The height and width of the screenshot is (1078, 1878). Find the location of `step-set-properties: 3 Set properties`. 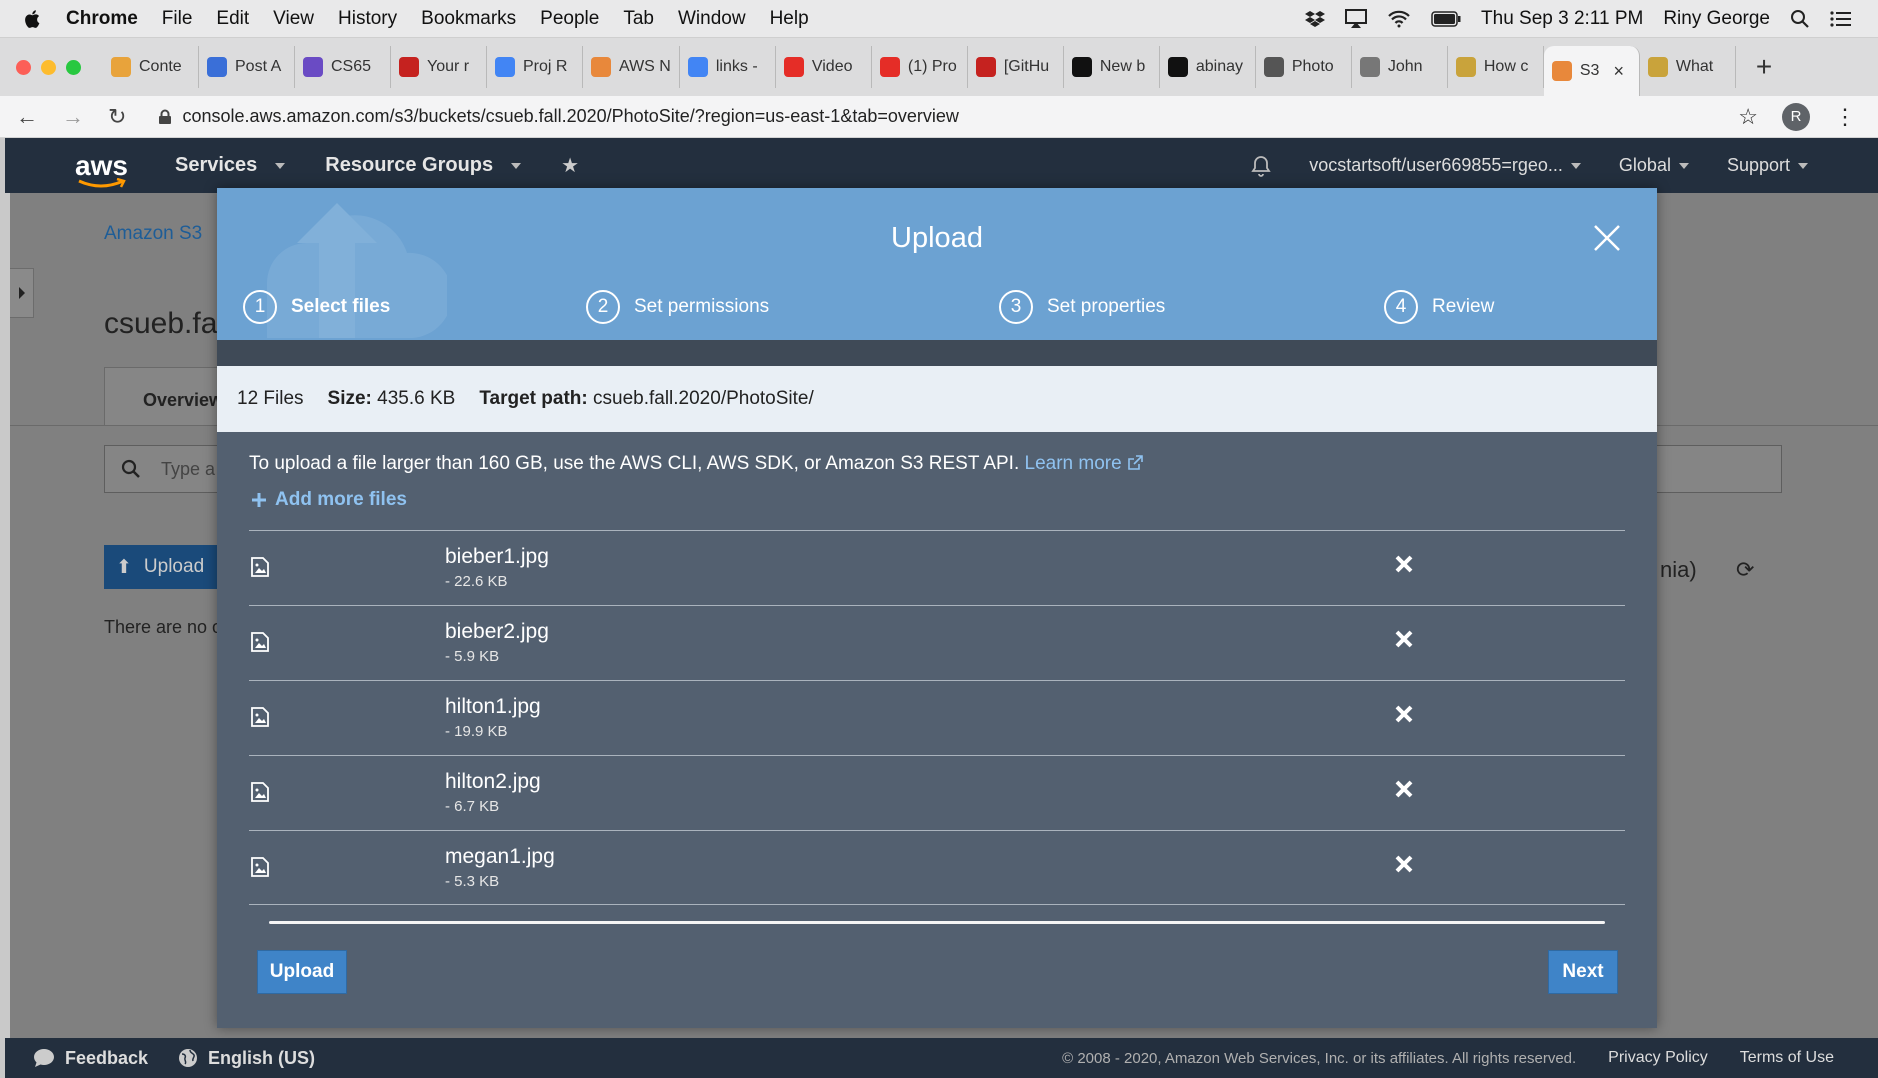

step-set-properties: 3 Set properties is located at coordinates (1082, 307).